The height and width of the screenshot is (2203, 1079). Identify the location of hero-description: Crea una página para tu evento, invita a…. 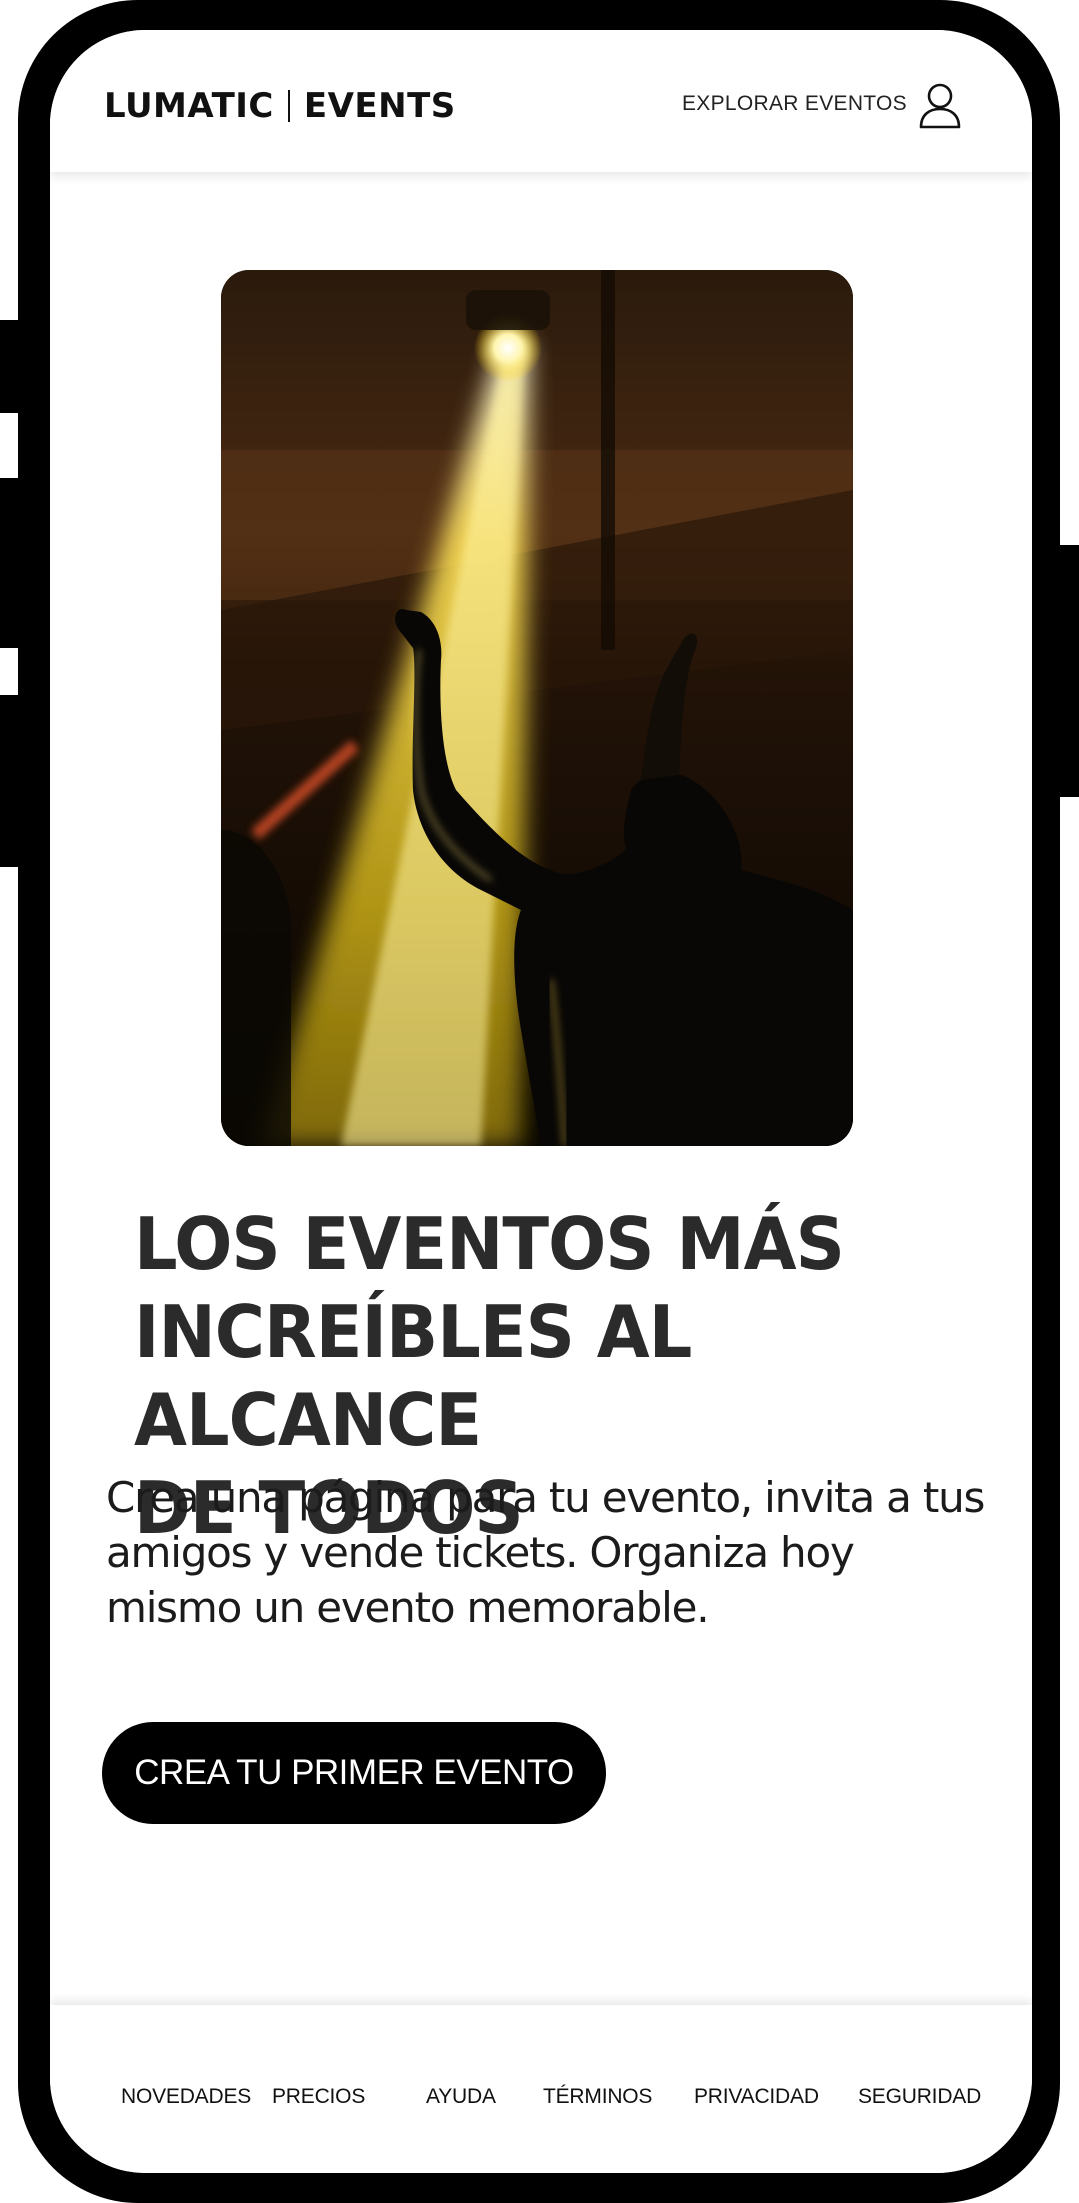
(556, 1552).